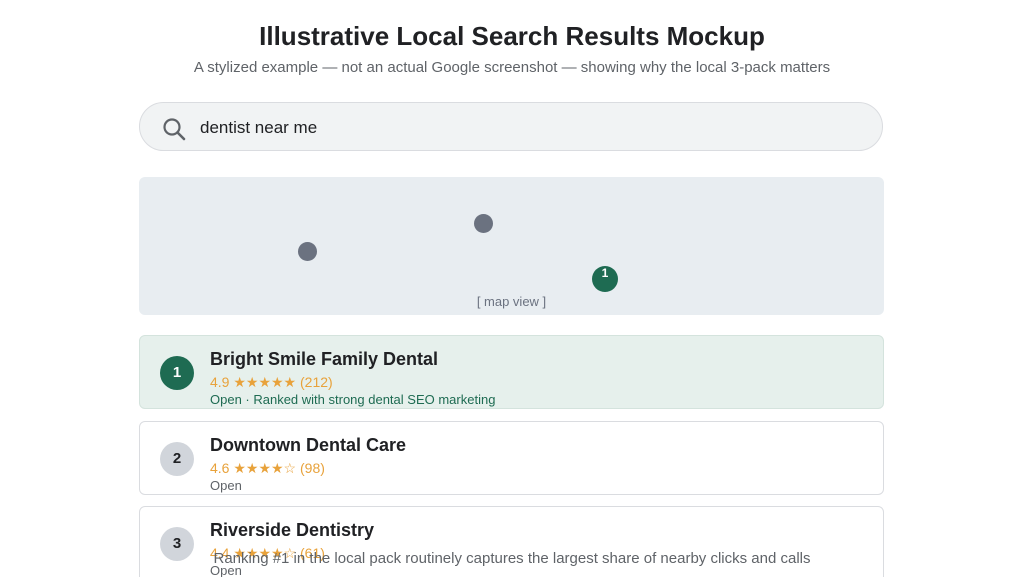  What do you see at coordinates (511, 126) in the screenshot?
I see `search-bar: dentist near me` at bounding box center [511, 126].